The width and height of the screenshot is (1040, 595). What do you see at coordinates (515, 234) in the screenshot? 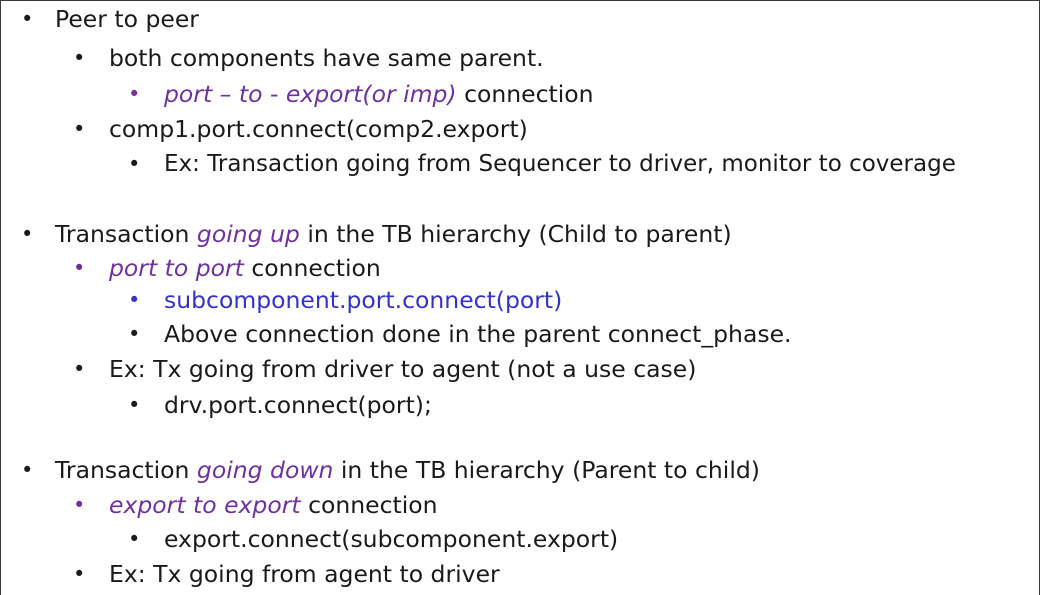
I see `title-suffix: in the TB hierarchy (Child to parent)` at bounding box center [515, 234].